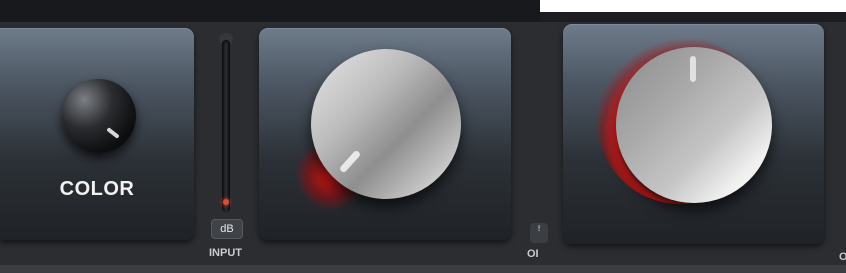 Image resolution: width=846 pixels, height=273 pixels. What do you see at coordinates (693, 17) in the screenshot?
I see `top-bar-right` at bounding box center [693, 17].